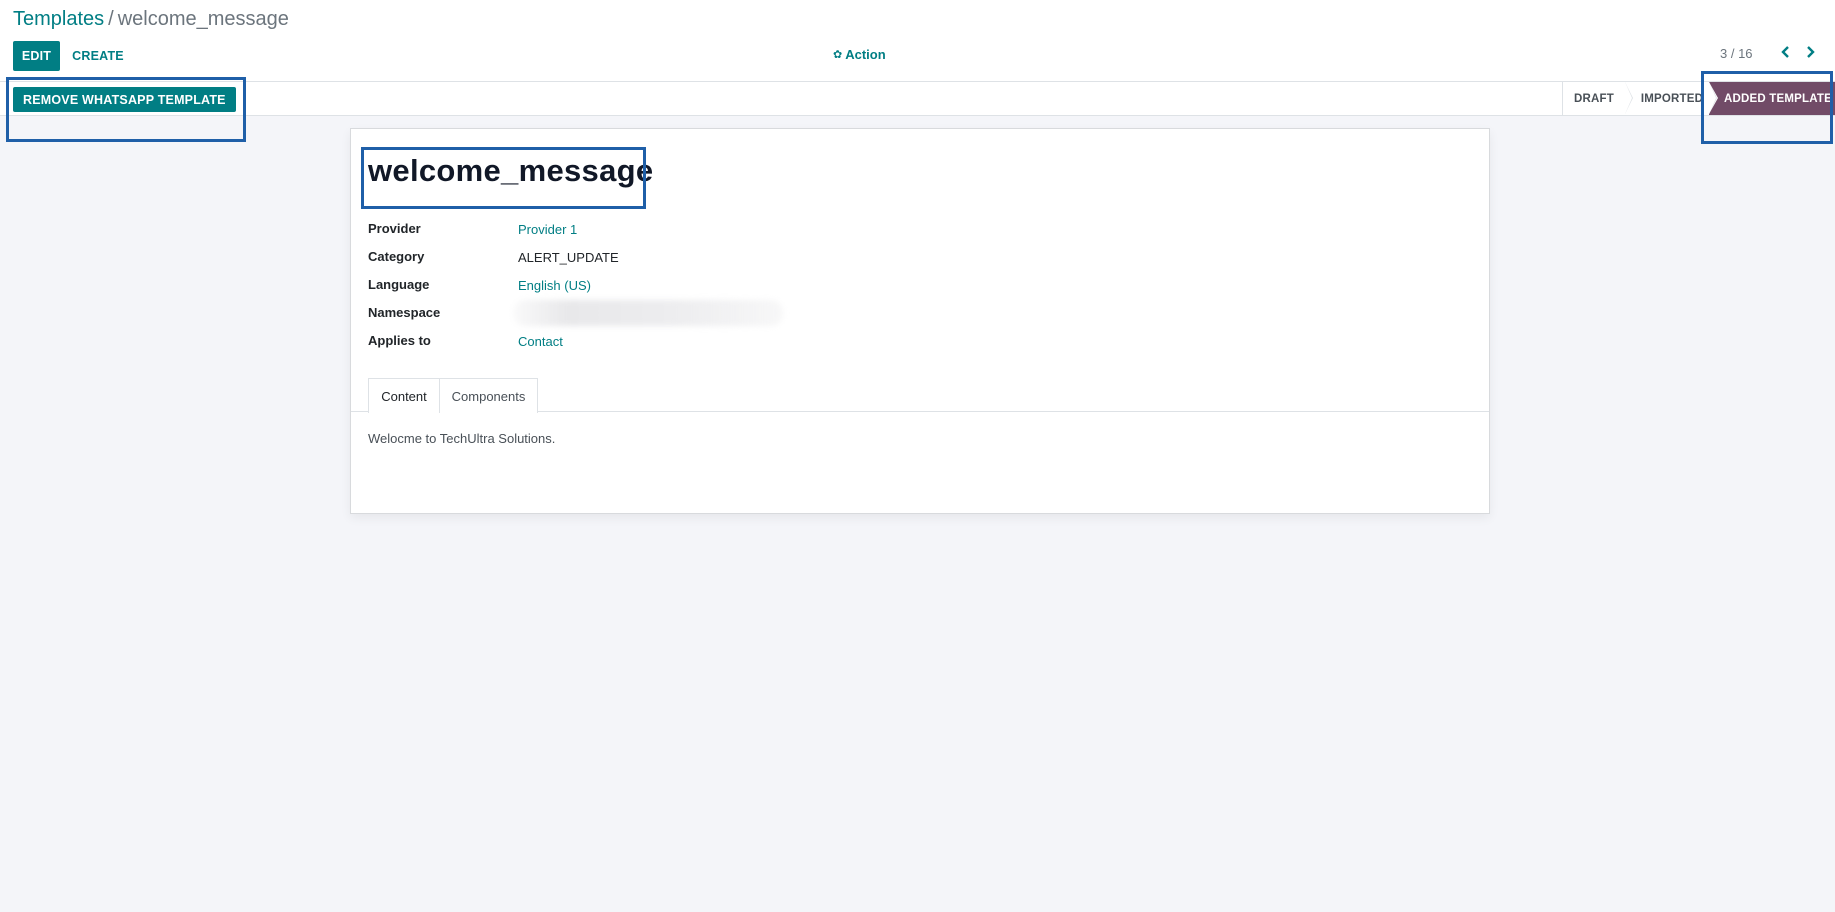 This screenshot has height=912, width=1835. What do you see at coordinates (488, 395) in the screenshot?
I see `tab-components: Components` at bounding box center [488, 395].